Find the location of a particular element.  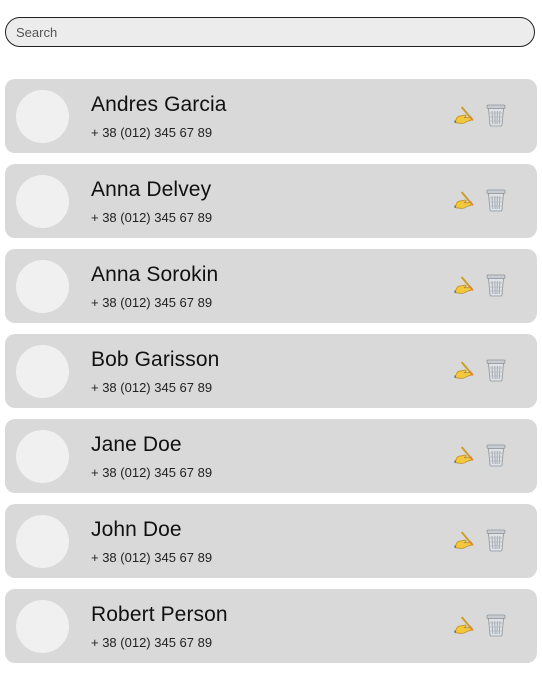

contact-card: Anna Delvey + 38 (012) 345 67 89 is located at coordinates (271, 201).